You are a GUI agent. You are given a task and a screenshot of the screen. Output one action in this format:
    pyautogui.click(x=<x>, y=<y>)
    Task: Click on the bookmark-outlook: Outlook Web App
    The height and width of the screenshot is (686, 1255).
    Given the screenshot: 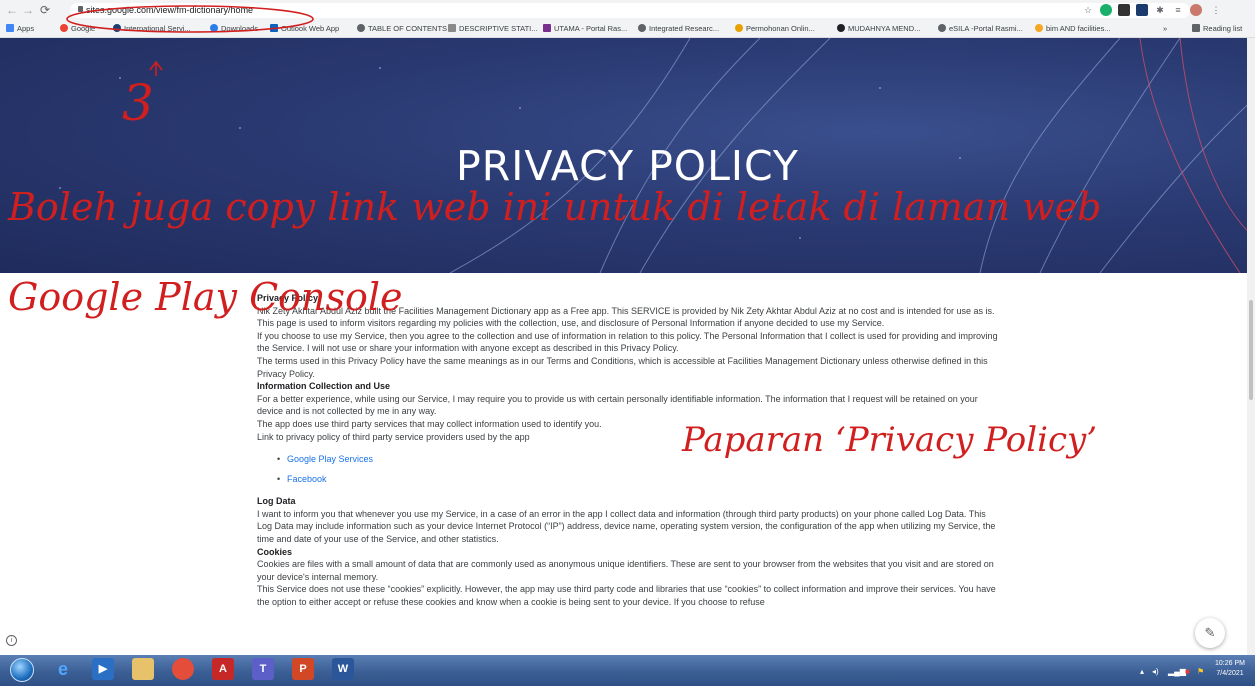 What is the action you would take?
    pyautogui.click(x=304, y=29)
    